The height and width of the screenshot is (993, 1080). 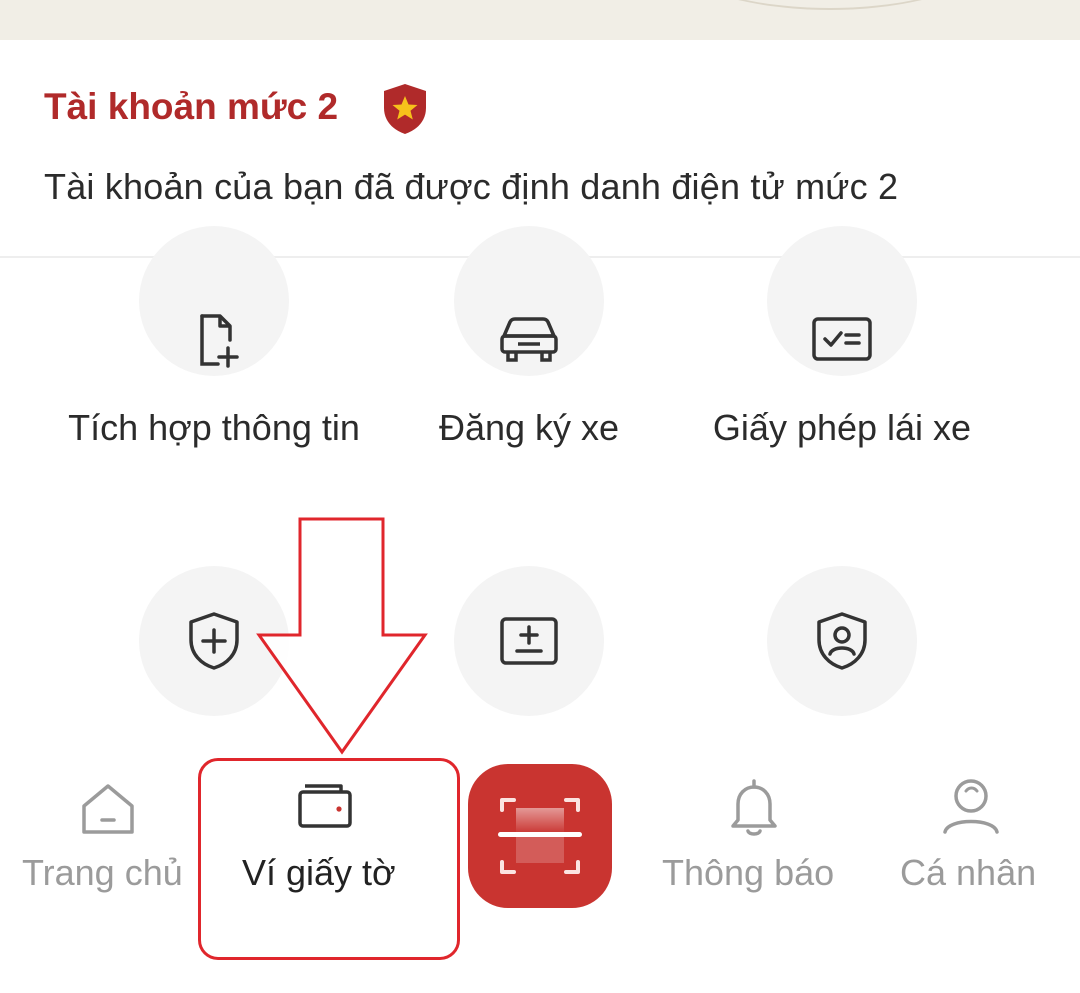 I want to click on scan-frame-icon, so click(x=540, y=836).